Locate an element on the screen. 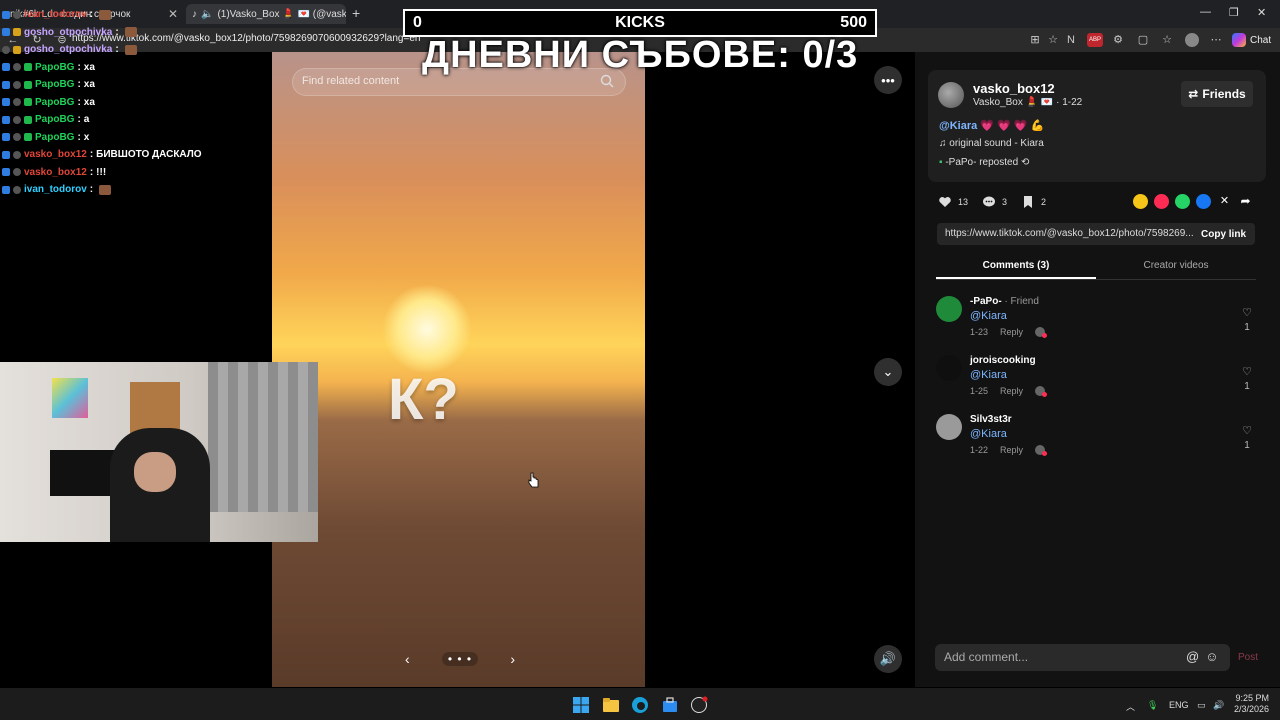  copilot-chat-button: Chat is located at coordinates (1251, 40).